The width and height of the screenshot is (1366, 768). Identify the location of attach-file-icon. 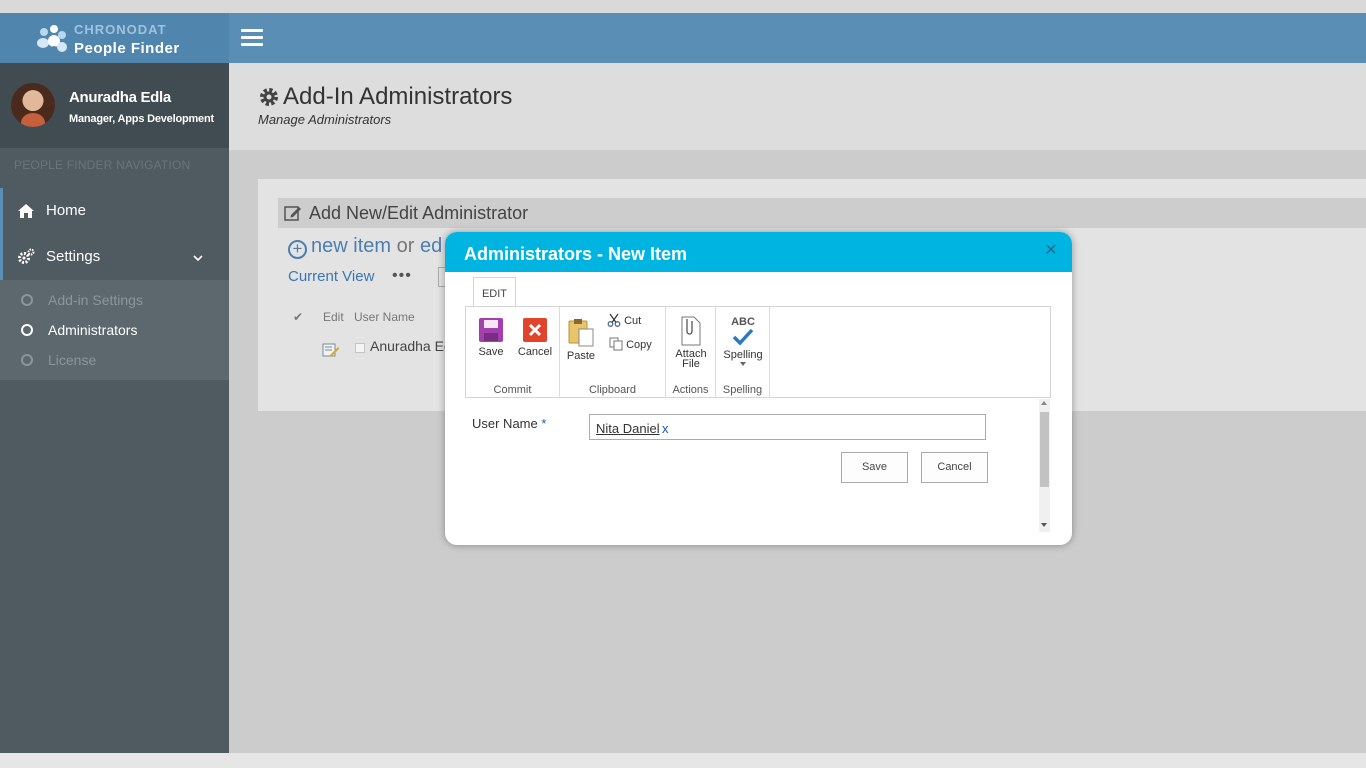
(691, 331).